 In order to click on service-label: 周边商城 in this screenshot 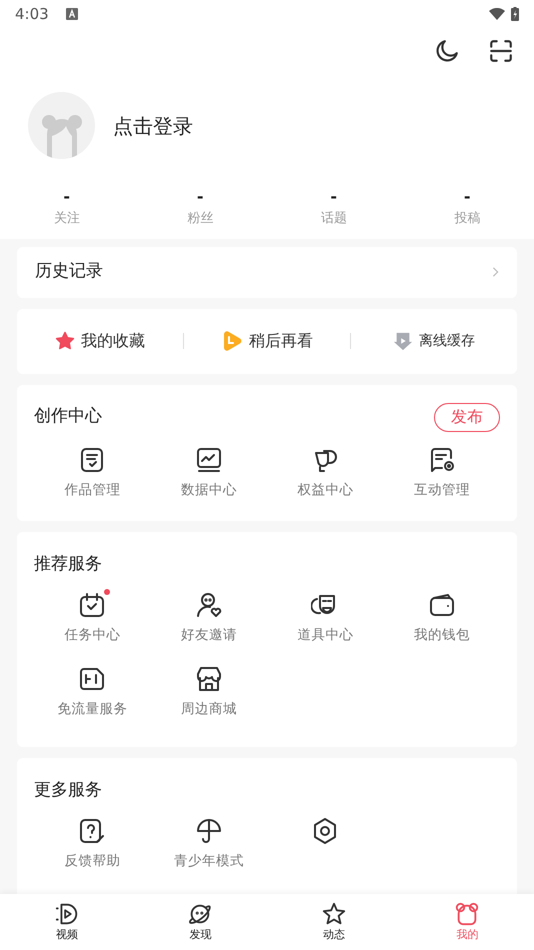, I will do `click(208, 709)`.